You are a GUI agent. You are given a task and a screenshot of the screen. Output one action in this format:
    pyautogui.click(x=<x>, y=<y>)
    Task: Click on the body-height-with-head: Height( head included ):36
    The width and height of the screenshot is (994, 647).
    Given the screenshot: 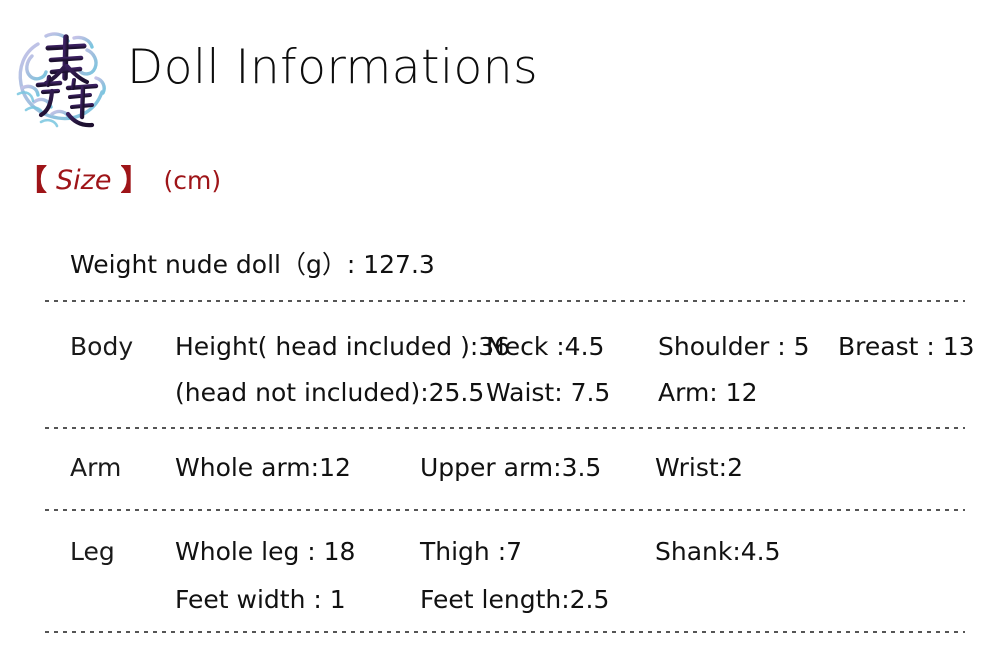 What is the action you would take?
    pyautogui.click(x=343, y=346)
    